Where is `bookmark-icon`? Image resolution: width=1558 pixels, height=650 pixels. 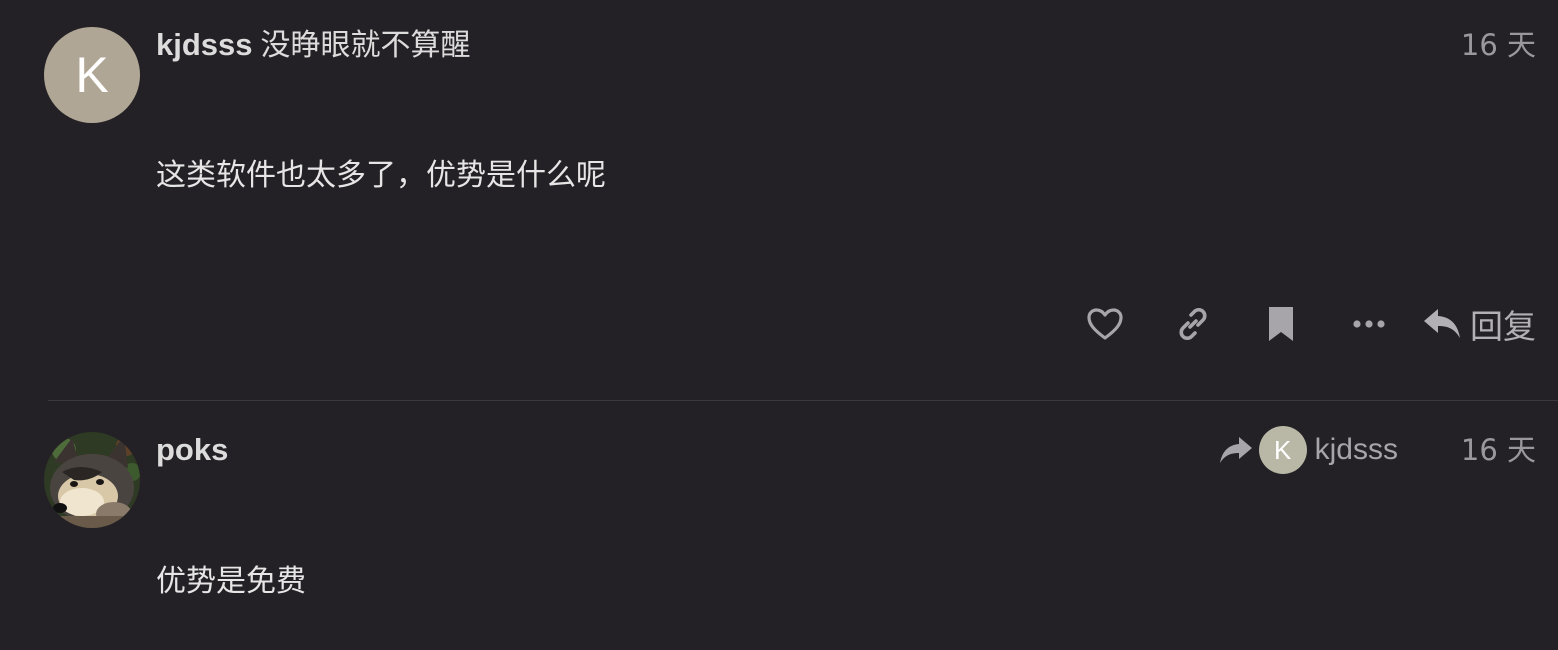
bookmark-icon is located at coordinates (1281, 324).